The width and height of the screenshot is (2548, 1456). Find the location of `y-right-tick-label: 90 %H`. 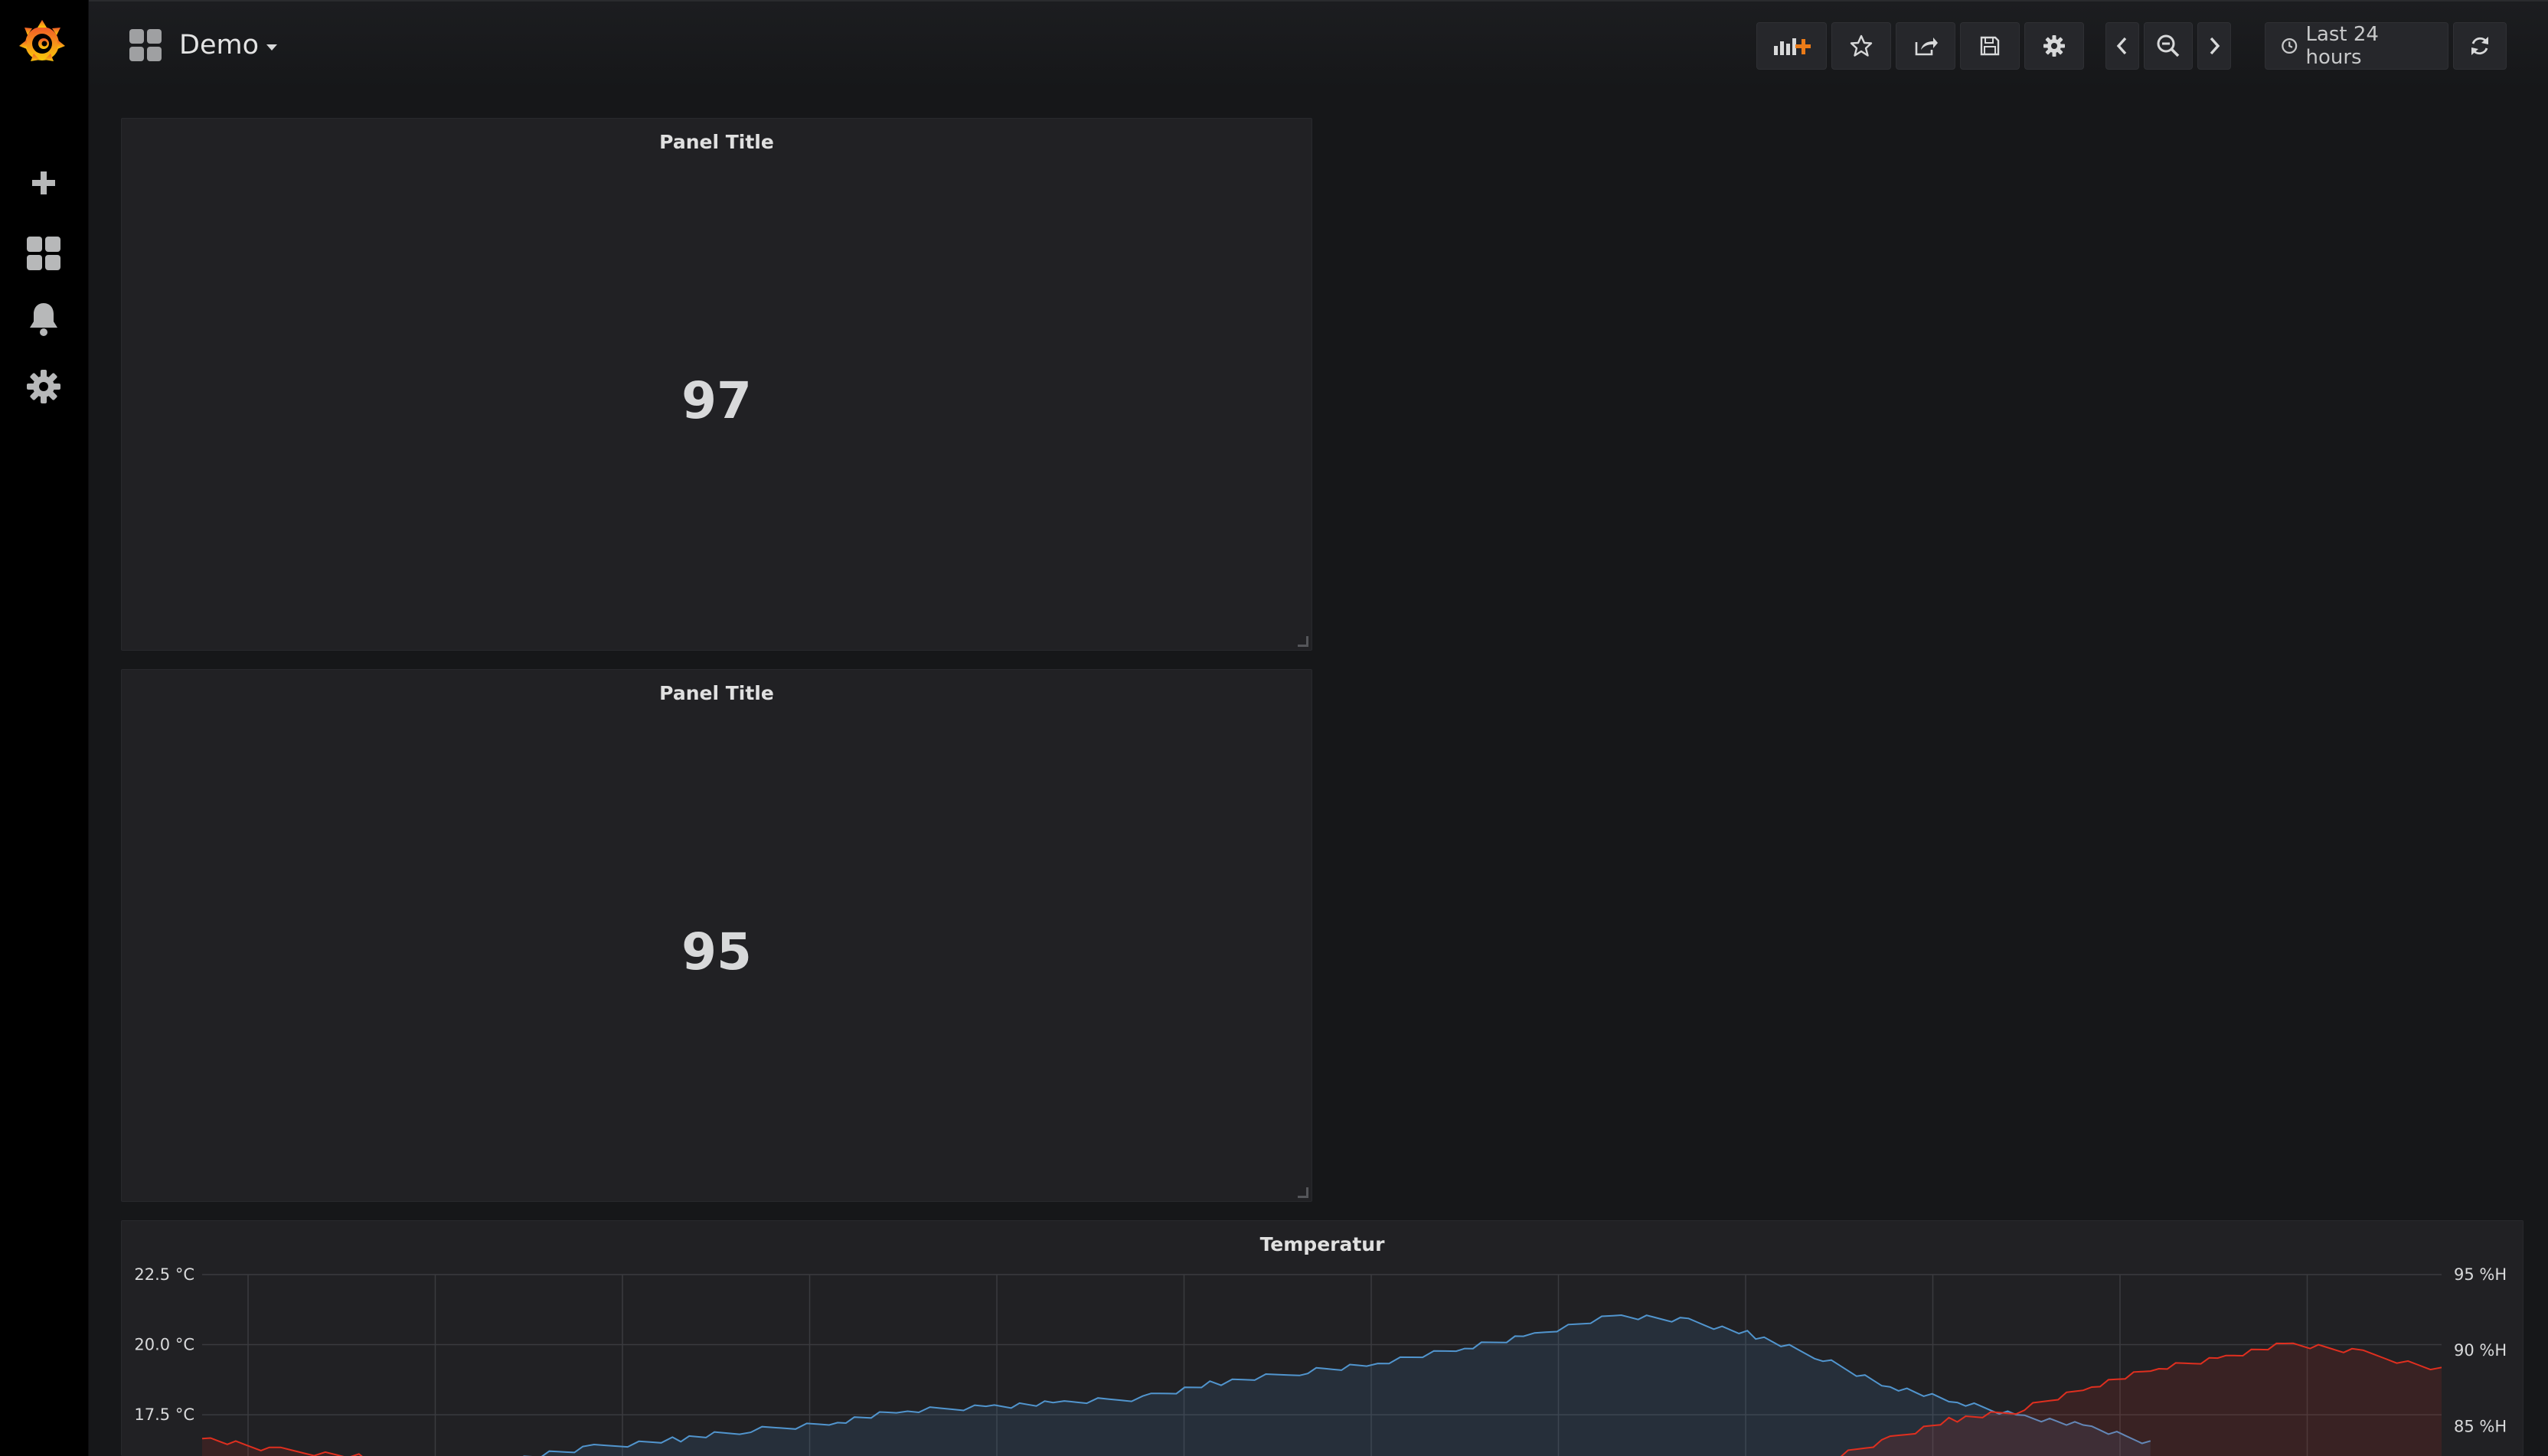

y-right-tick-label: 90 %H is located at coordinates (2480, 1350).